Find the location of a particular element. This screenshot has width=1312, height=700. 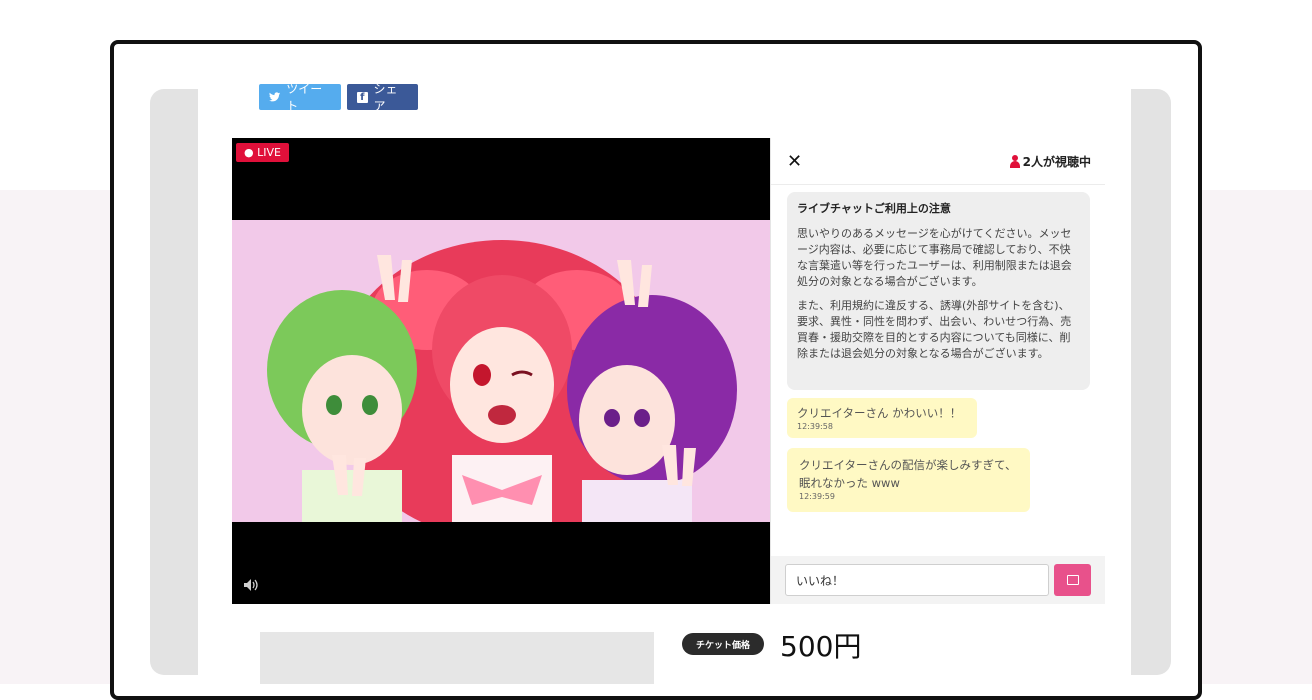

facebook-share-button: f シェア is located at coordinates (382, 97).